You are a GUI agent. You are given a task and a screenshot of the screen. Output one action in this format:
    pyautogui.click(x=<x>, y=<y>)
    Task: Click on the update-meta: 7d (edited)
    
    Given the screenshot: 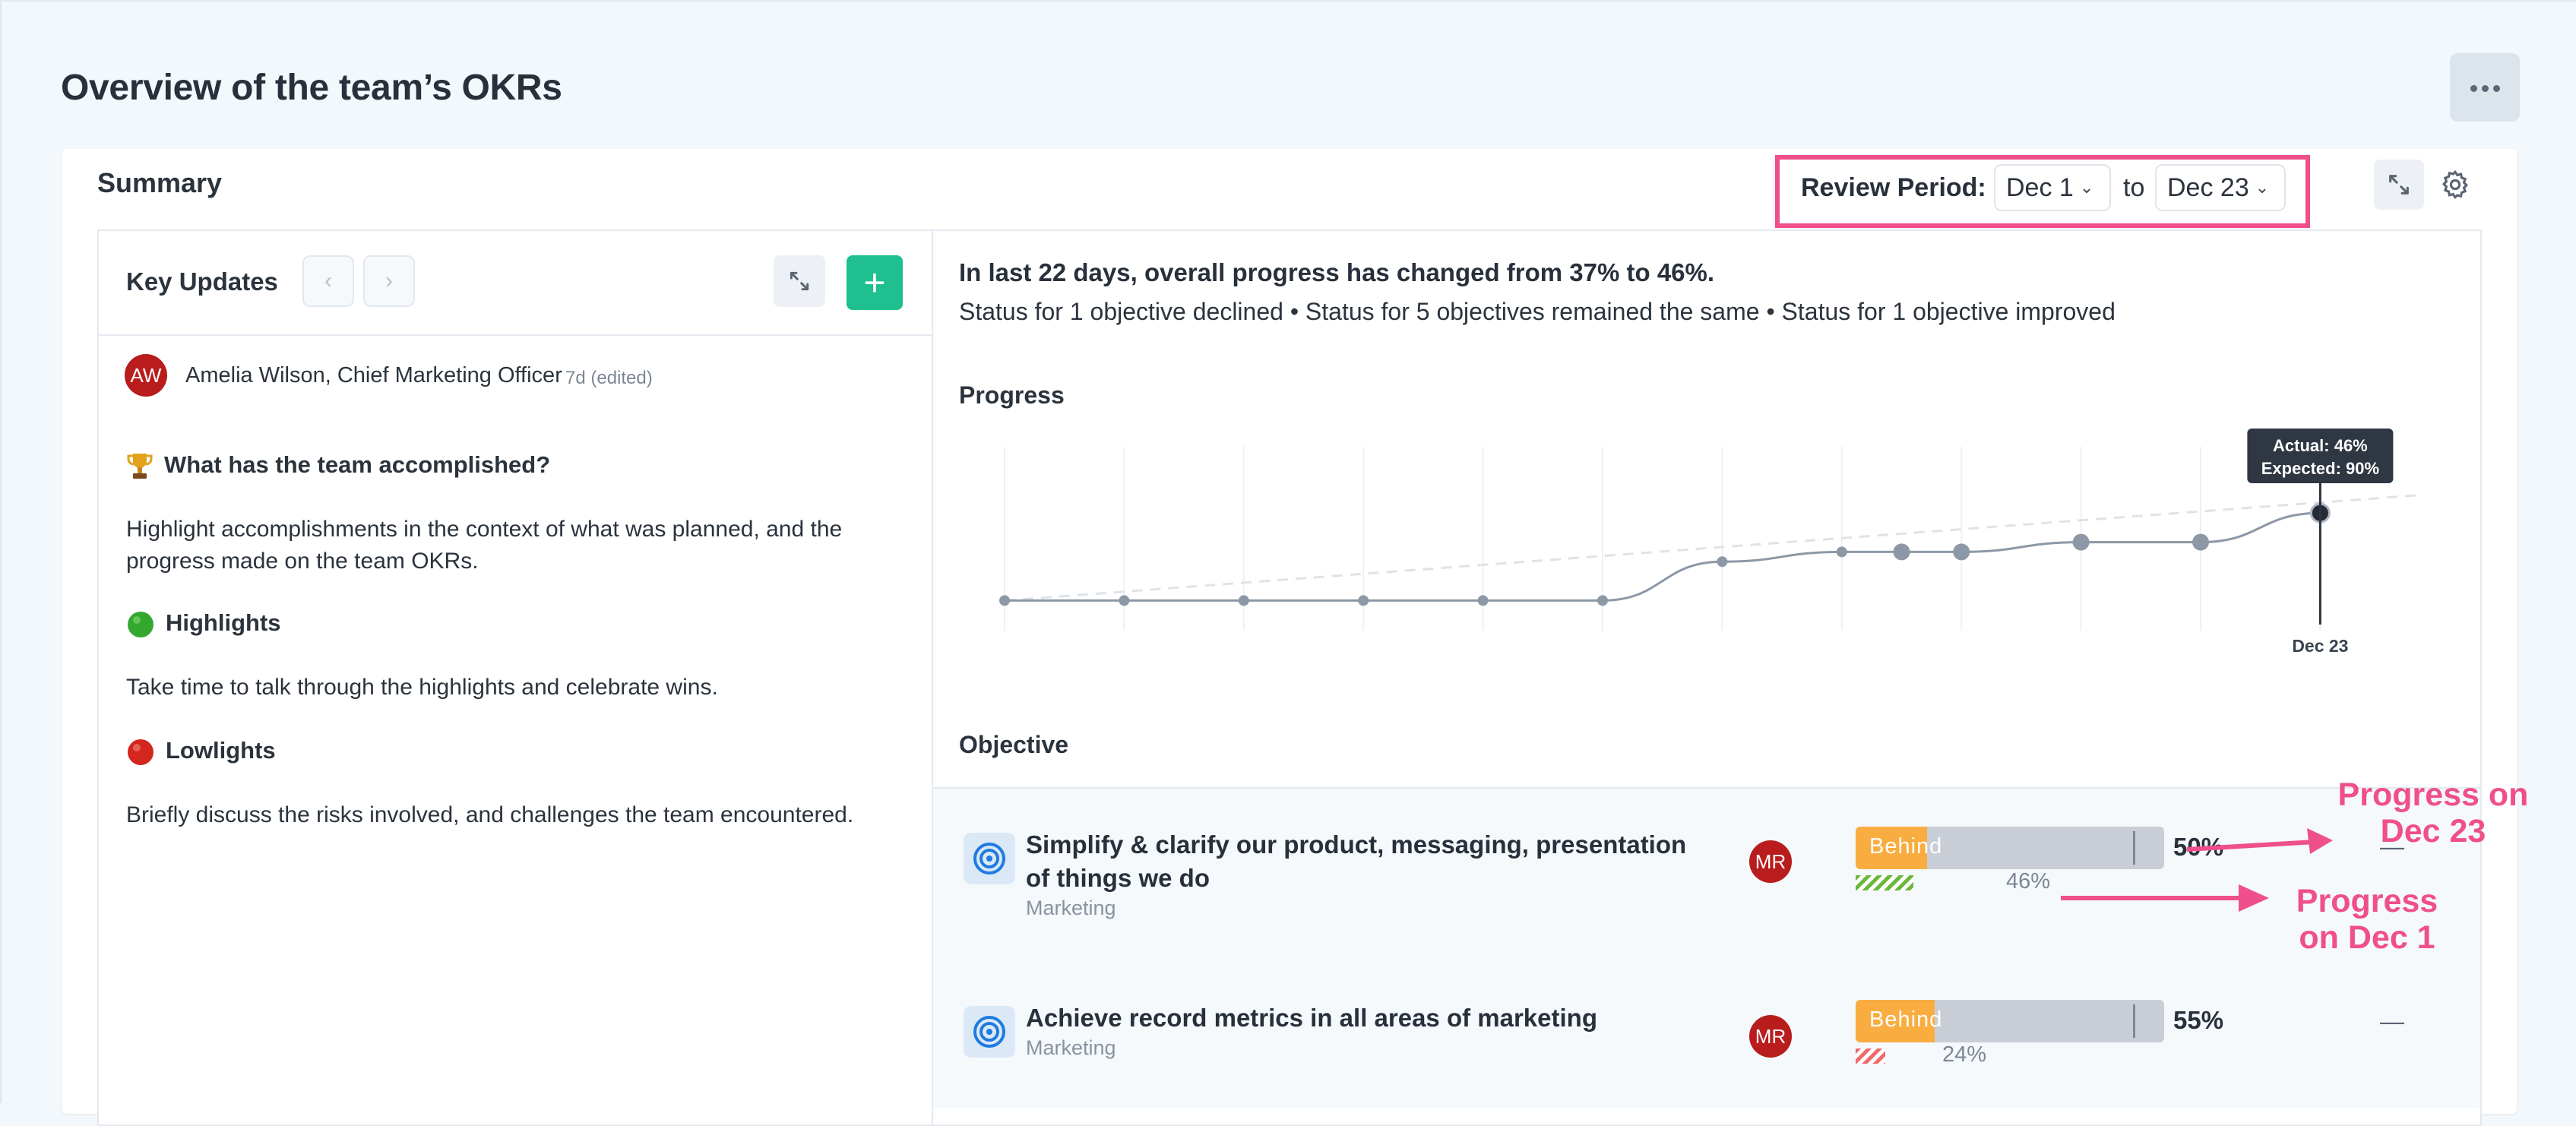 What is the action you would take?
    pyautogui.click(x=609, y=378)
    